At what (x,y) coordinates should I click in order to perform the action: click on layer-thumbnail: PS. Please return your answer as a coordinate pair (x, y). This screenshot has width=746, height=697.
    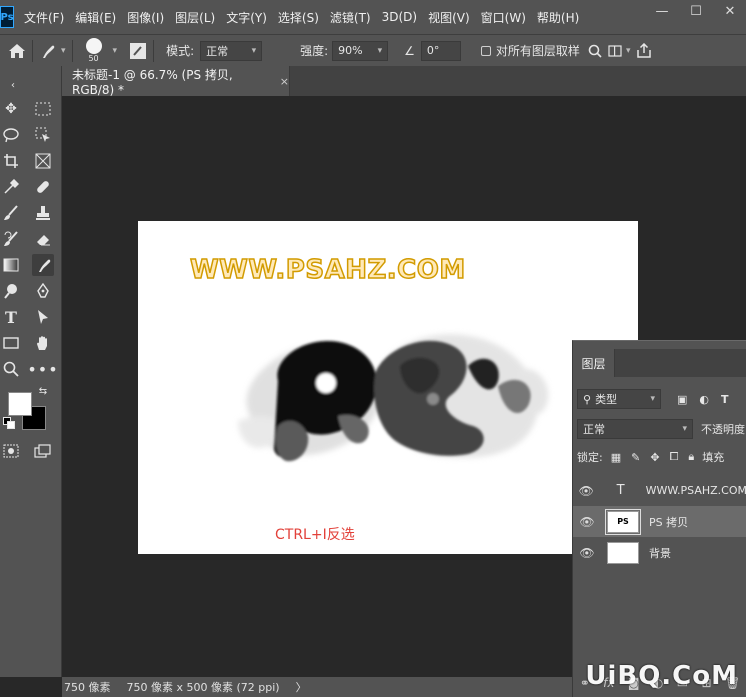
    Looking at the image, I should click on (623, 521).